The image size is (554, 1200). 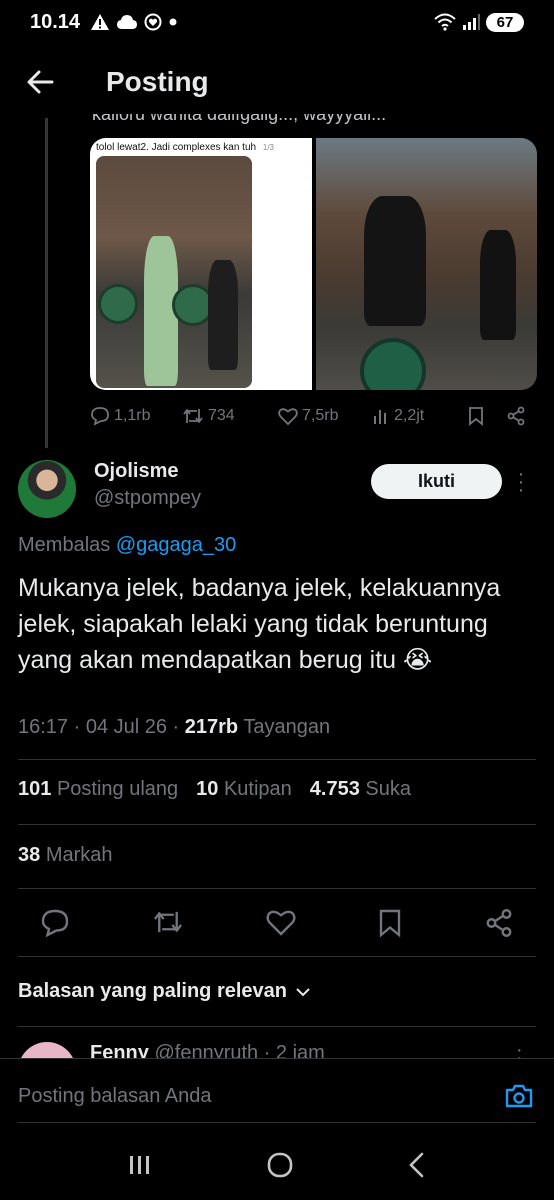 I want to click on reply-author: Ojolisme @stpompey, so click(x=147, y=485).